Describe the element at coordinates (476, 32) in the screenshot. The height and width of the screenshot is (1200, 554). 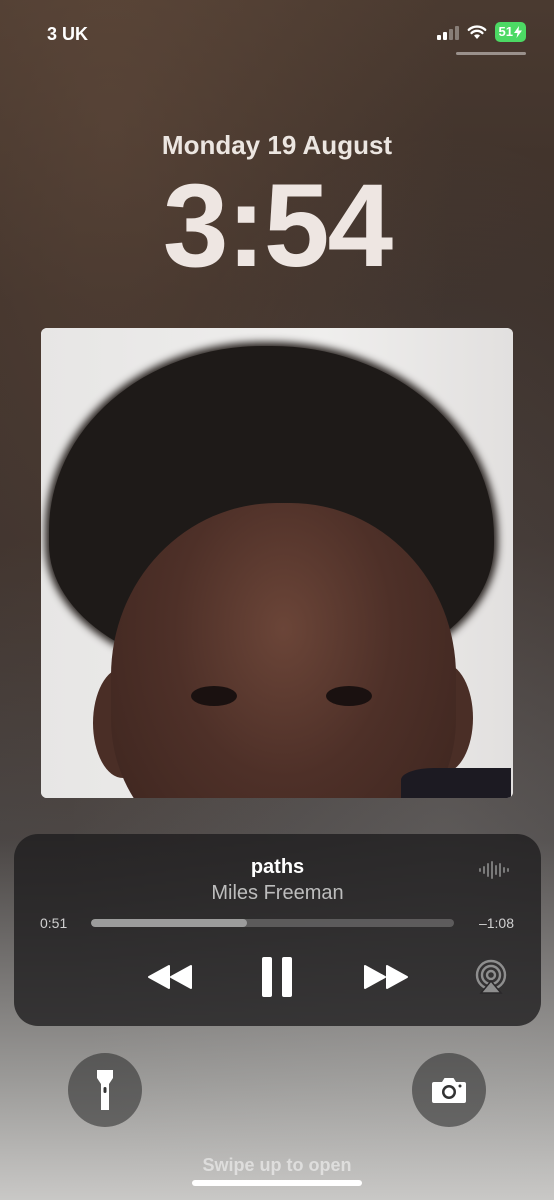
I see `wifi-icon` at that location.